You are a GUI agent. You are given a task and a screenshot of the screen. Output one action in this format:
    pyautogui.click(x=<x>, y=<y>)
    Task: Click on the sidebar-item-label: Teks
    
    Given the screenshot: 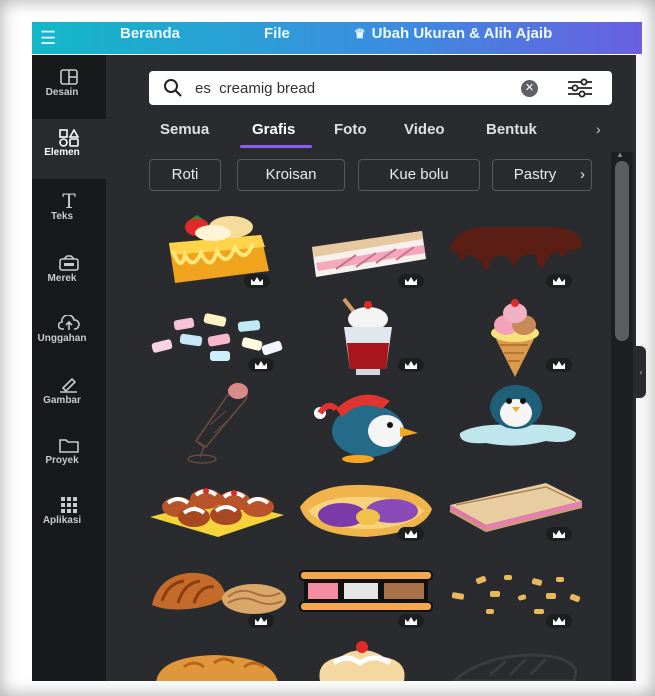 What is the action you would take?
    pyautogui.click(x=62, y=216)
    